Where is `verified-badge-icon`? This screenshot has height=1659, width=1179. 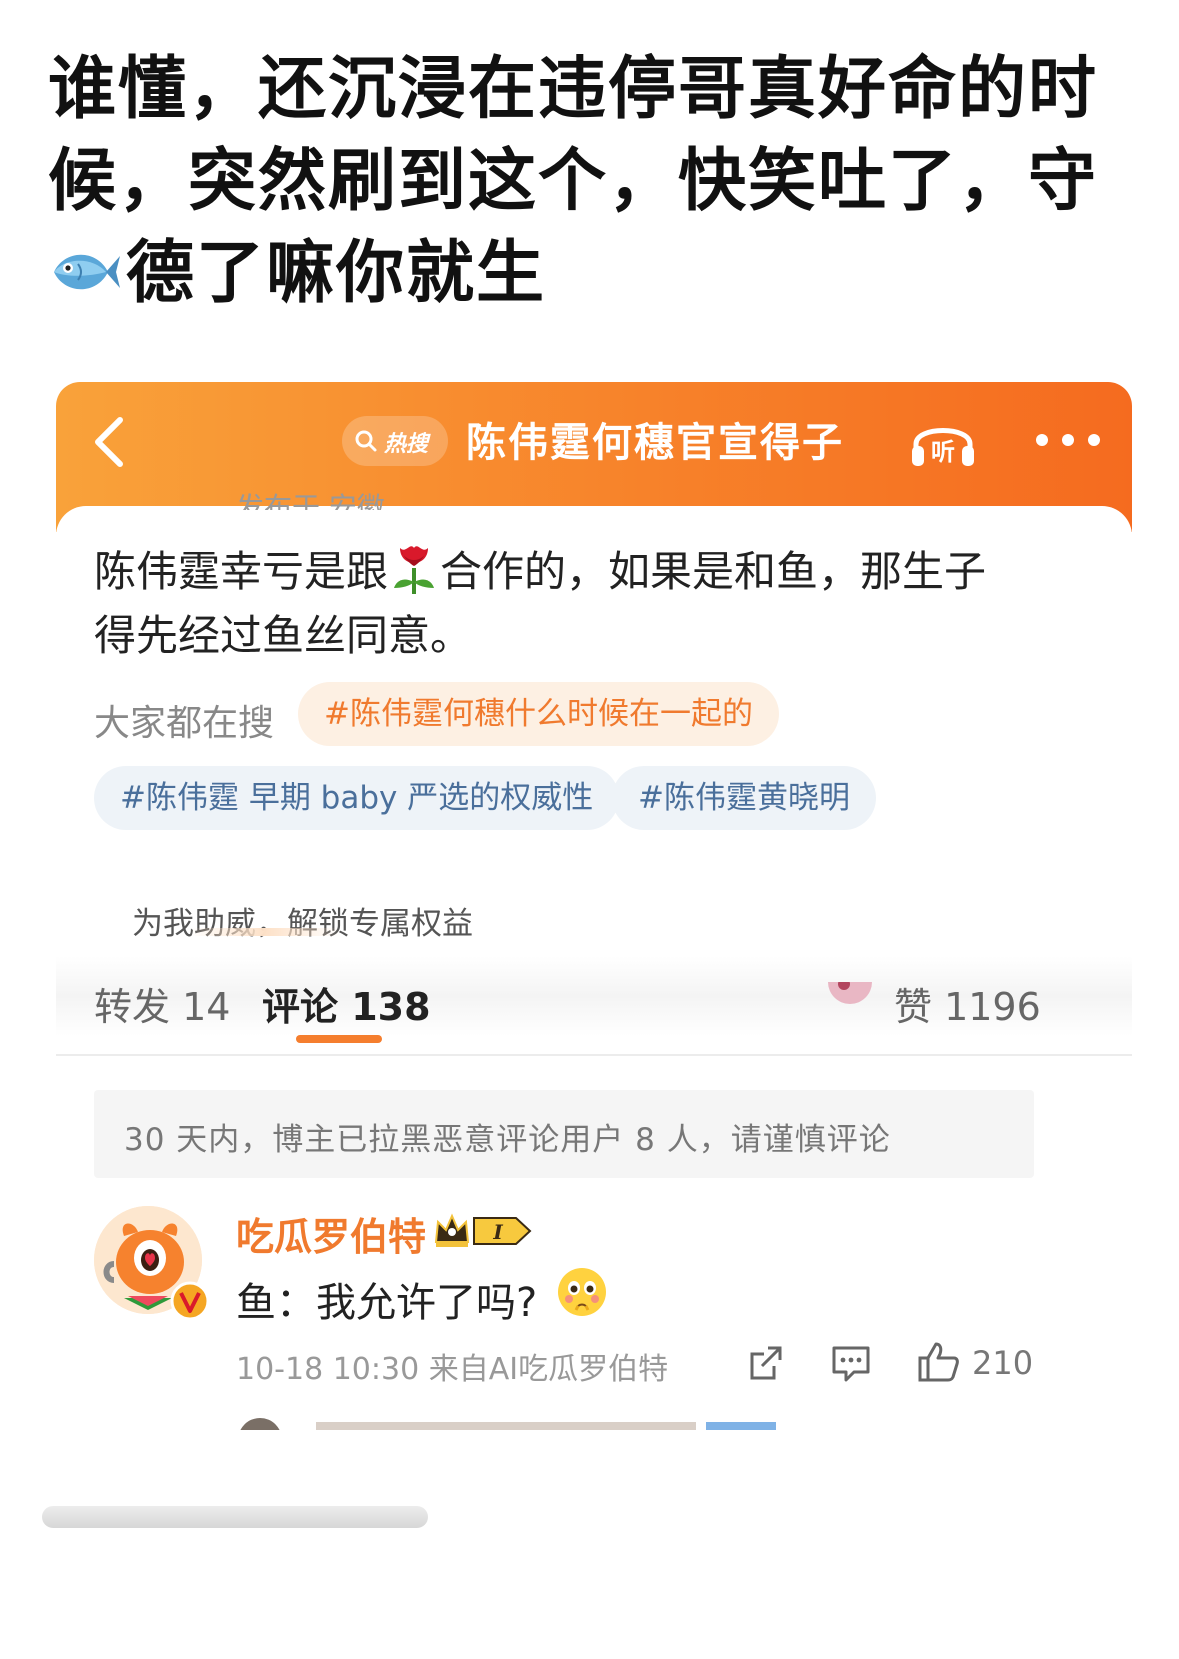
verified-badge-icon is located at coordinates (190, 1301).